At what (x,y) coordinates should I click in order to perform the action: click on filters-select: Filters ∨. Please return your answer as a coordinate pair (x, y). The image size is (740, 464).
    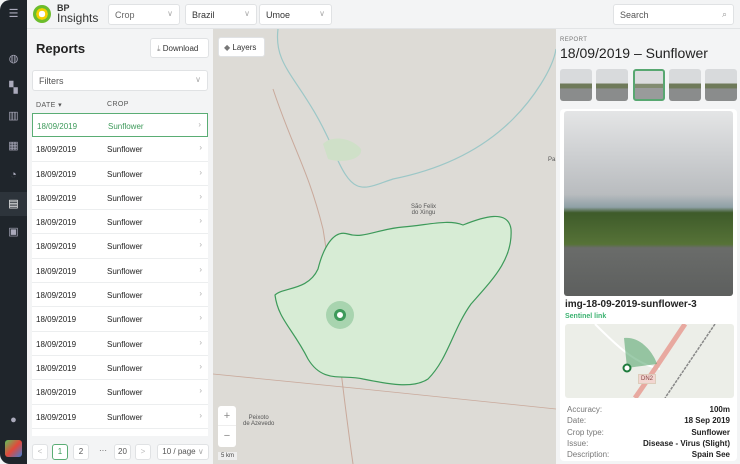
    Looking at the image, I should click on (120, 80).